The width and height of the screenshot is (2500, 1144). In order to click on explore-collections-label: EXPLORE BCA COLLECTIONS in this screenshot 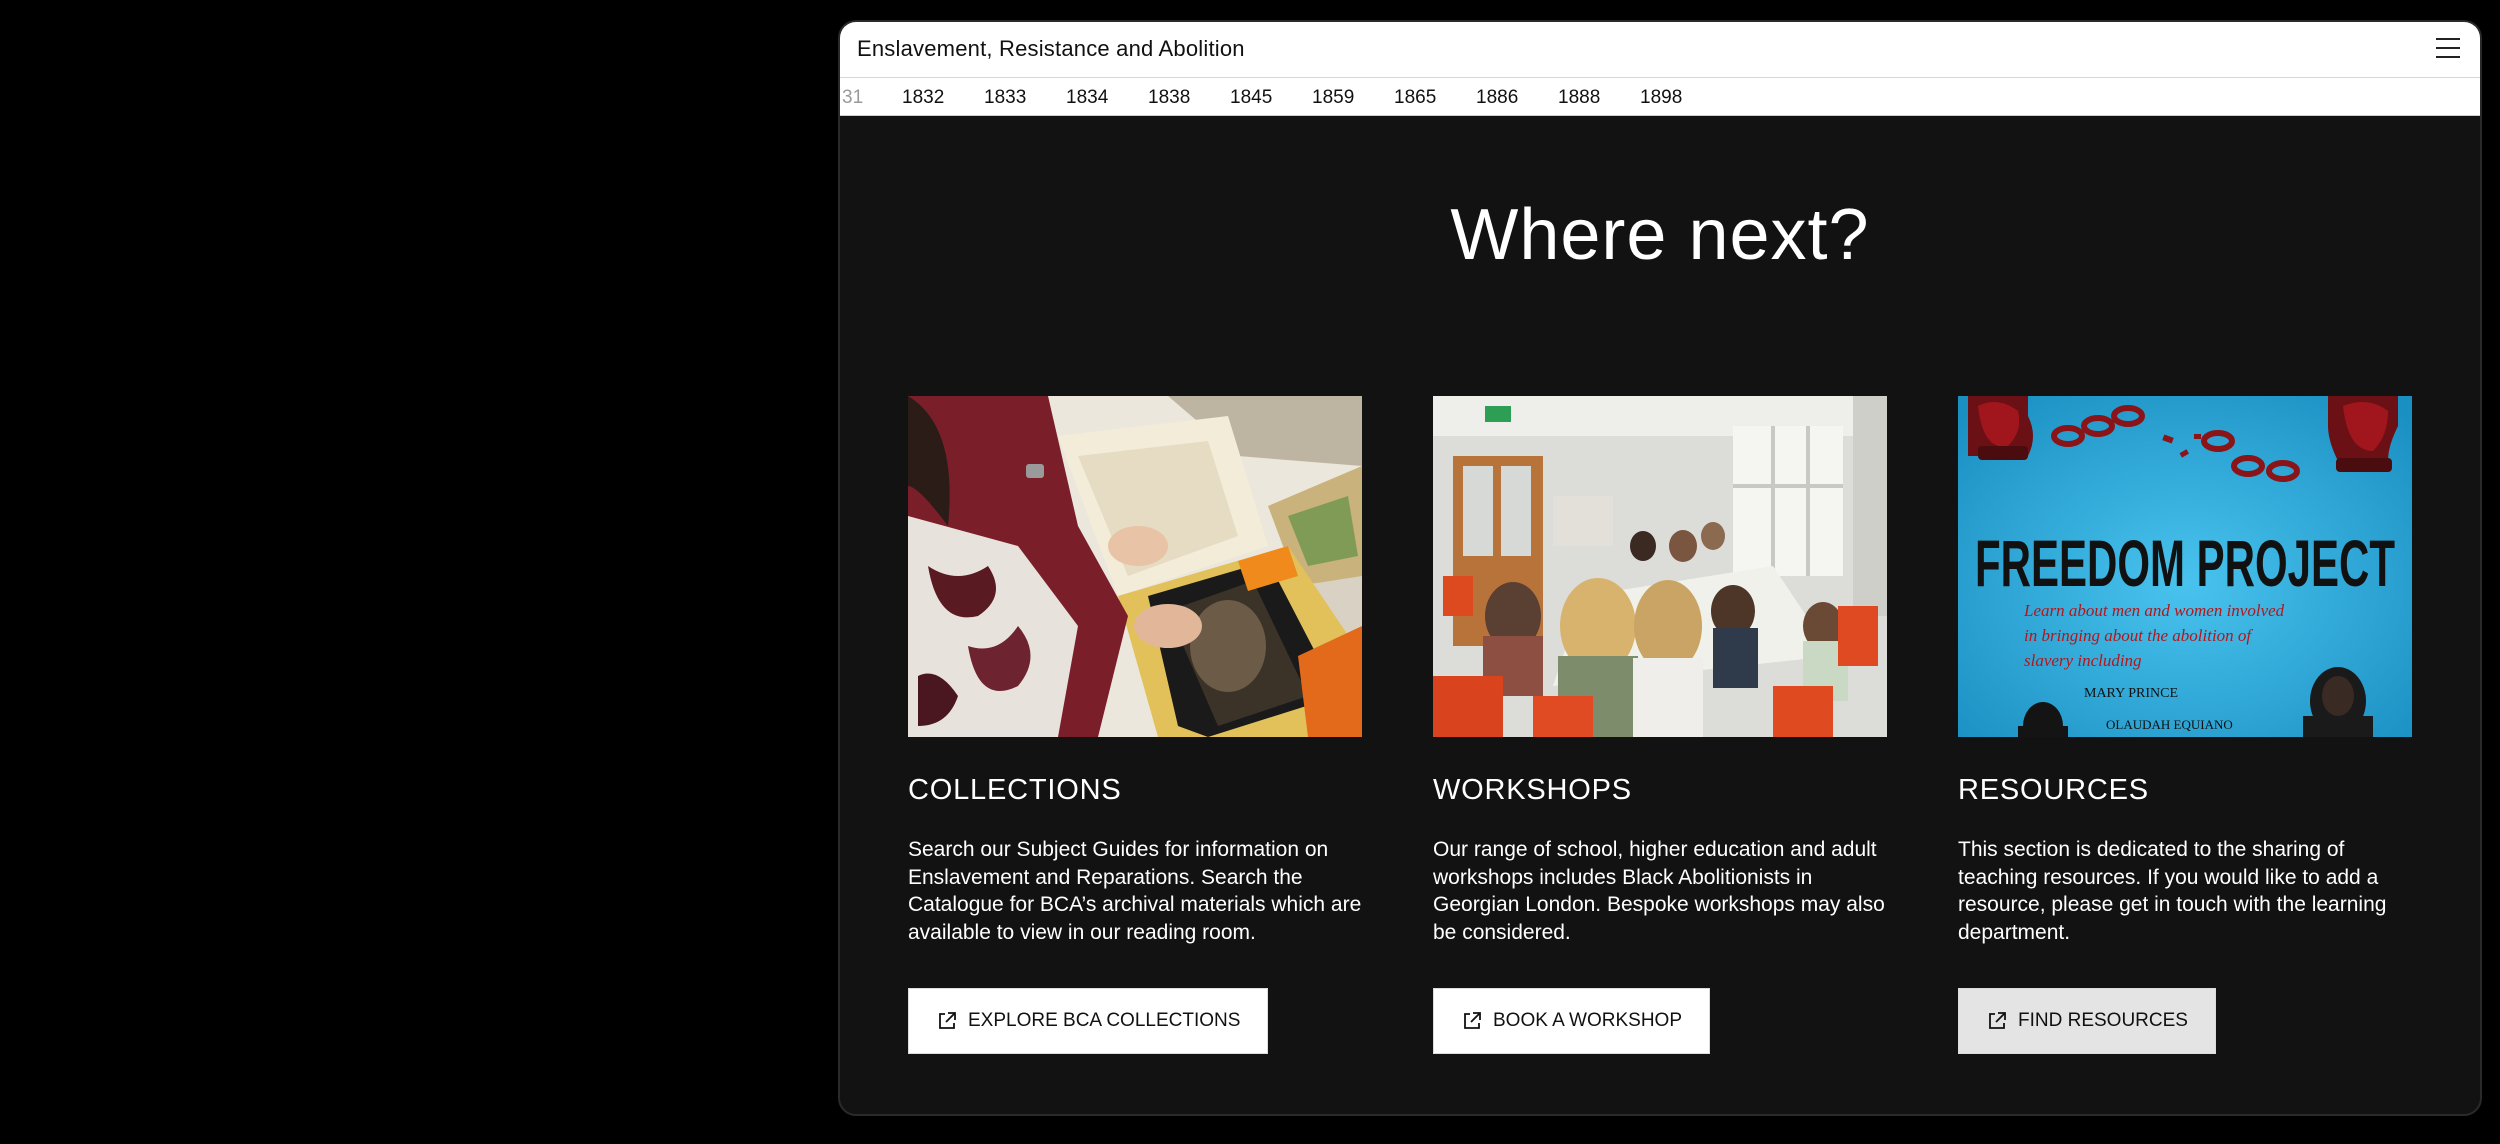, I will do `click(1104, 1020)`.